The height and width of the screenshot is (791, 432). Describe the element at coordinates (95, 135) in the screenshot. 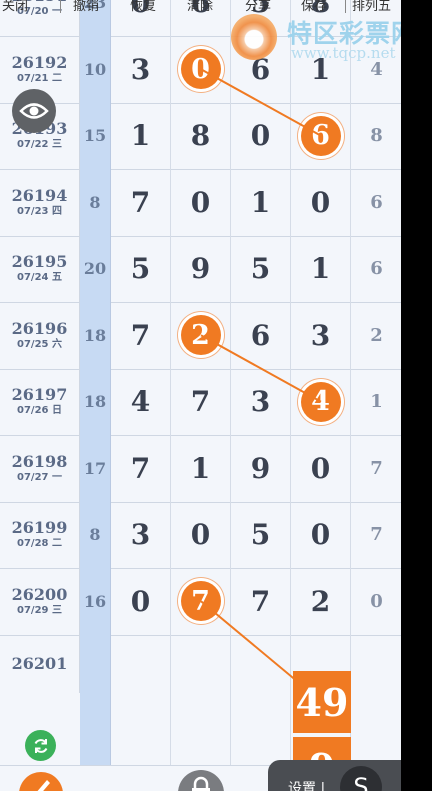

I see `span-cell: 15` at that location.